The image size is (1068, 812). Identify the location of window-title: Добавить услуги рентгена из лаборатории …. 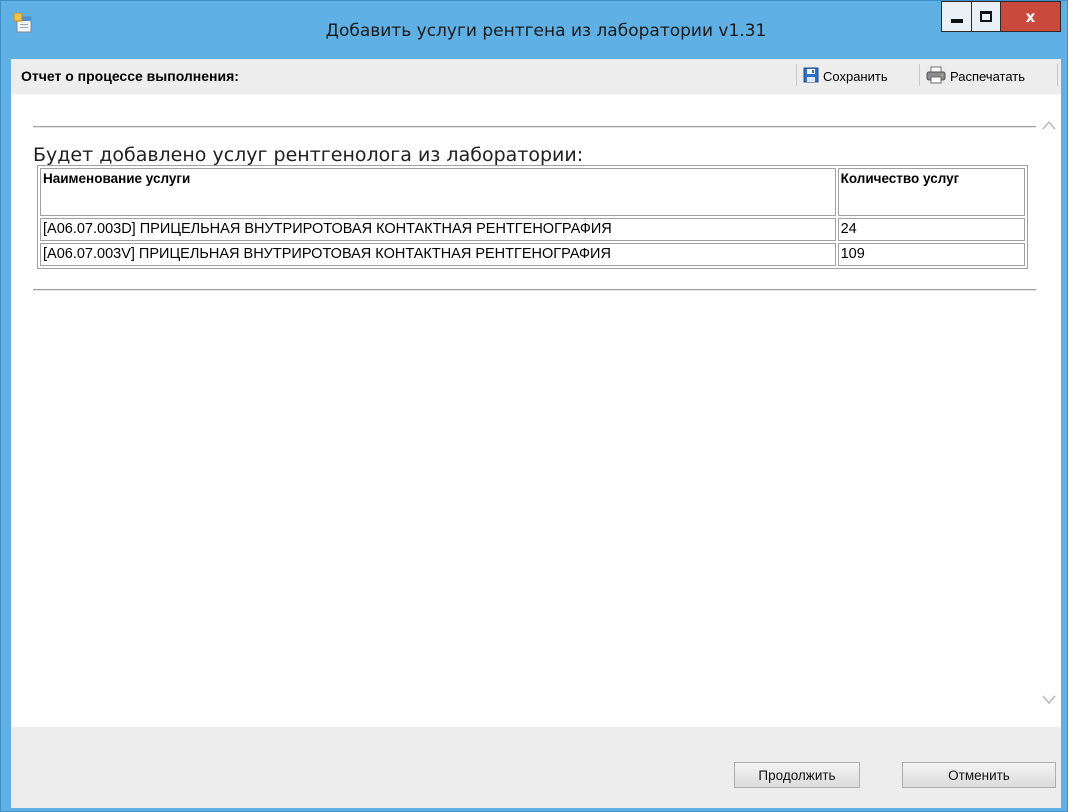
(546, 31).